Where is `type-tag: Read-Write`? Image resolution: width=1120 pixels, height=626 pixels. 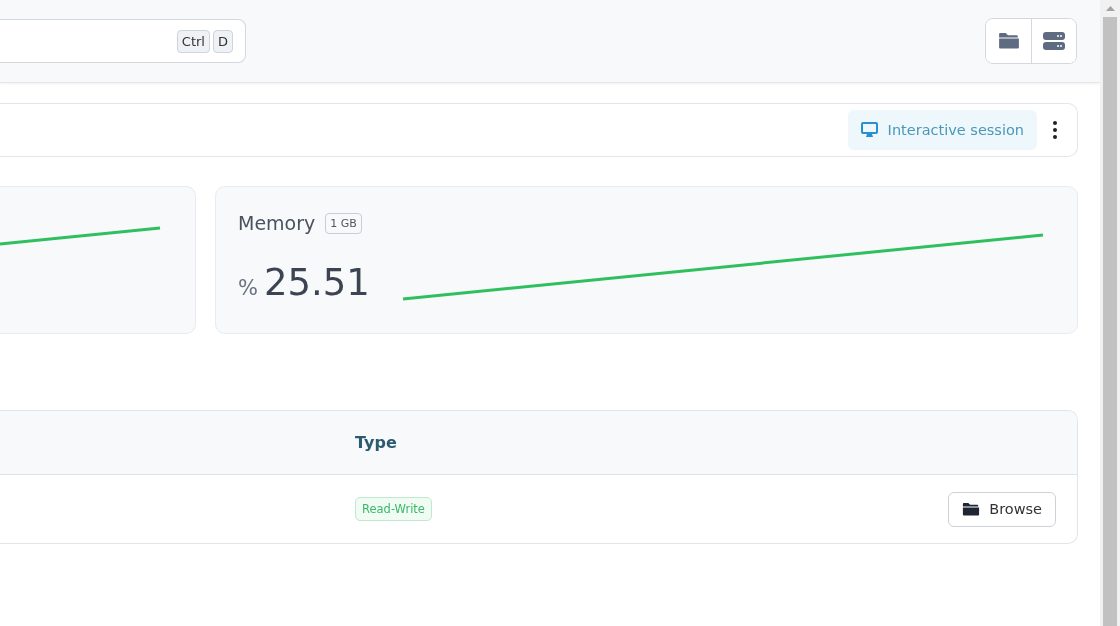 type-tag: Read-Write is located at coordinates (393, 509).